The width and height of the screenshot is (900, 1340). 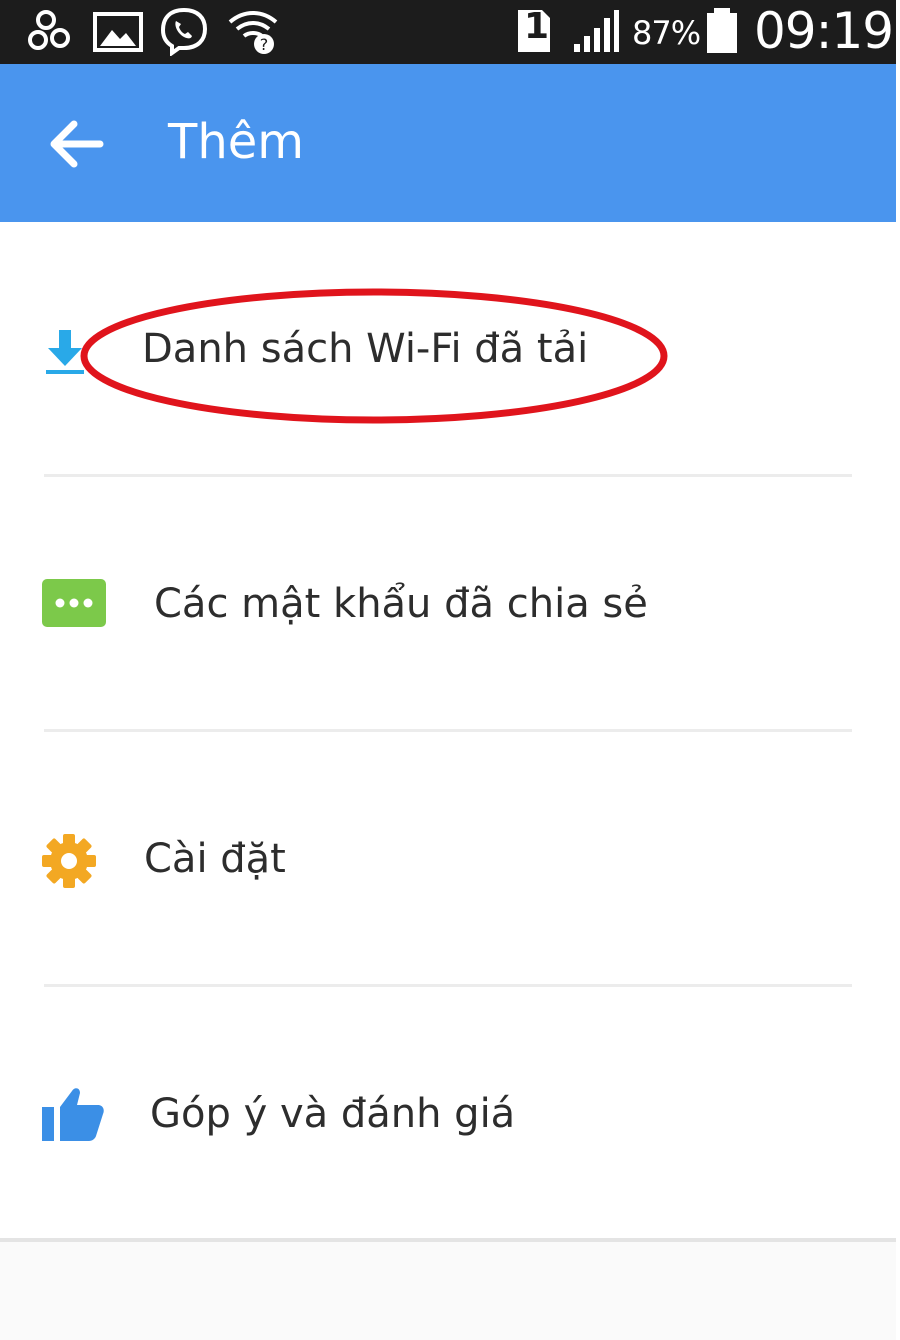 I want to click on menu-item-label: Danh sách Wi-Fi đã tải, so click(x=365, y=349).